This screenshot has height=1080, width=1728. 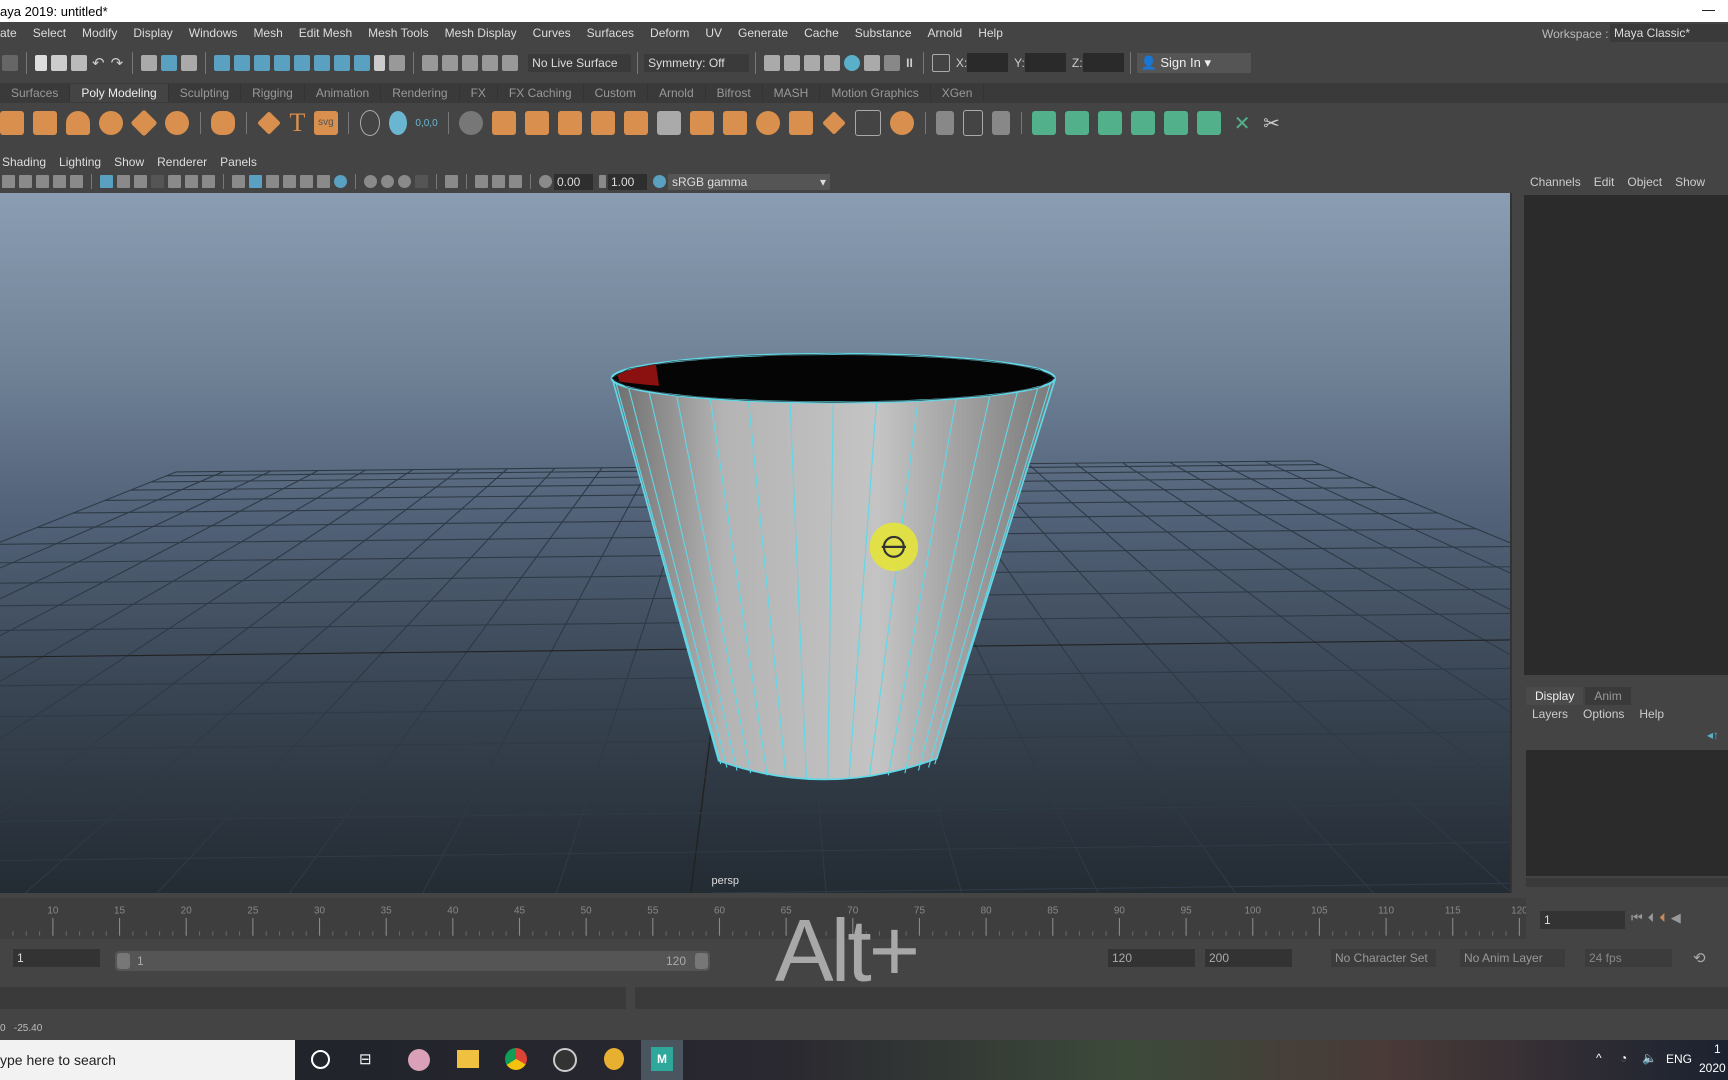 What do you see at coordinates (697, 62) in the screenshot?
I see `symmetry-dropdown: Symmetry: Off` at bounding box center [697, 62].